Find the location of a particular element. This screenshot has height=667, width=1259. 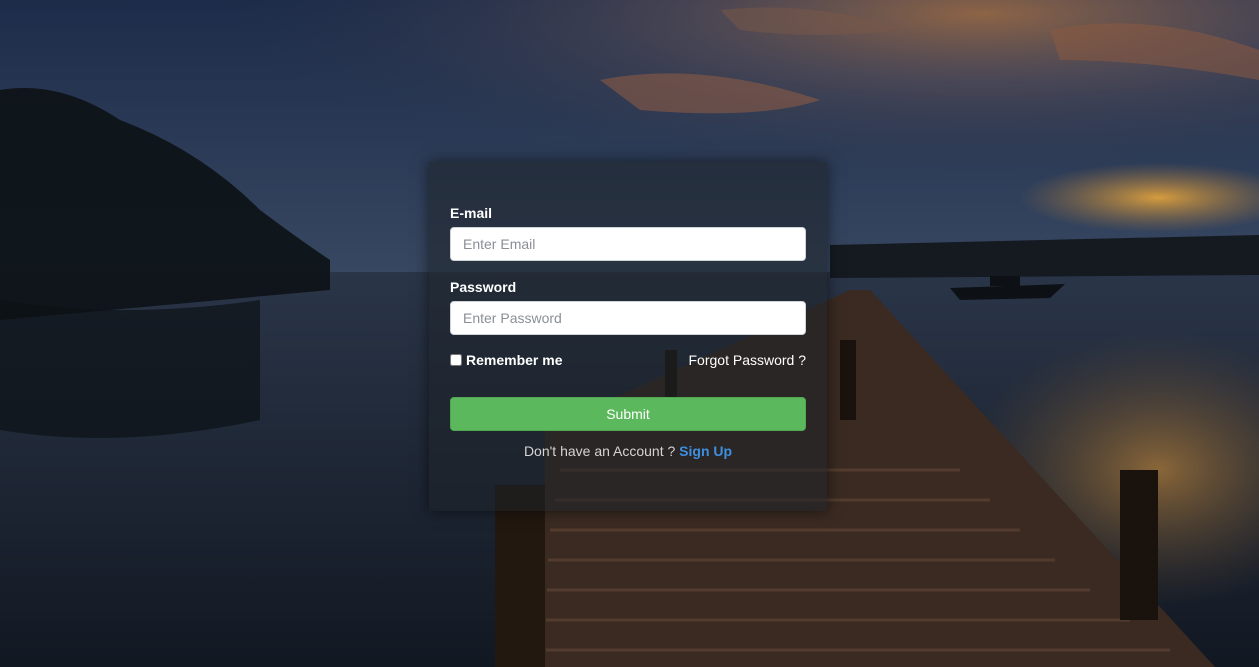

password-label: Password is located at coordinates (483, 287).